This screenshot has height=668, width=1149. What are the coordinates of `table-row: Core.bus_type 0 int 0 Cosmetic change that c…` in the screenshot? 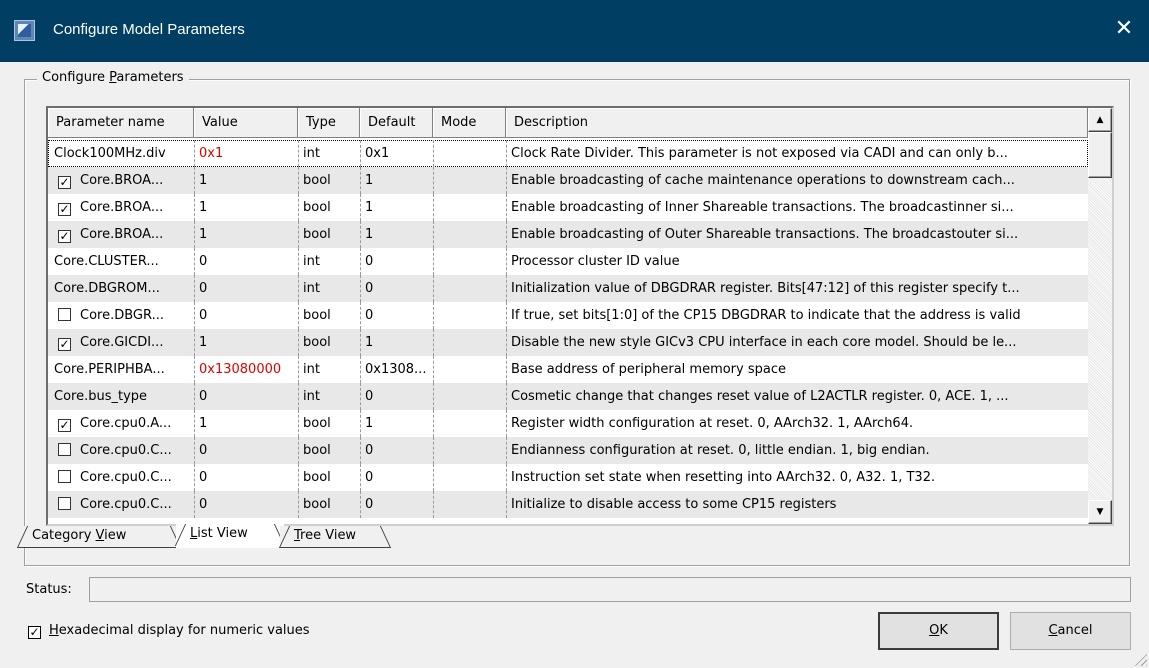 It's located at (568, 396).